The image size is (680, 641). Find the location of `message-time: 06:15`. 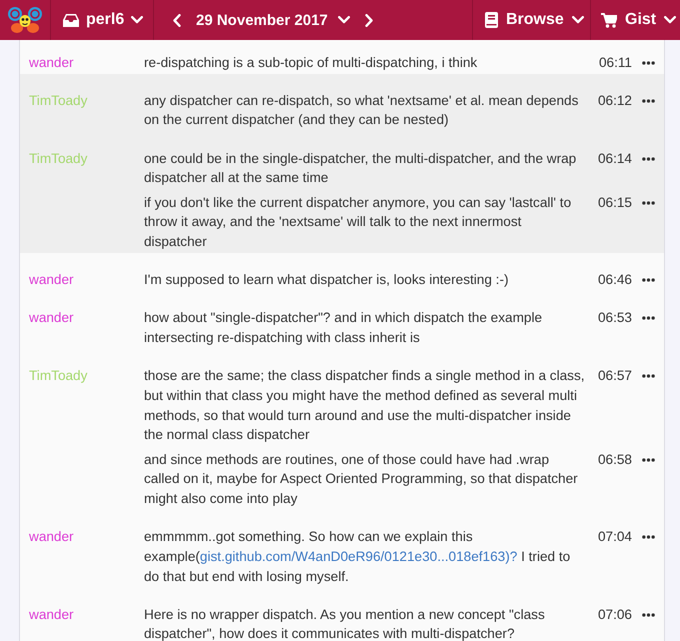

message-time: 06:15 is located at coordinates (615, 202).